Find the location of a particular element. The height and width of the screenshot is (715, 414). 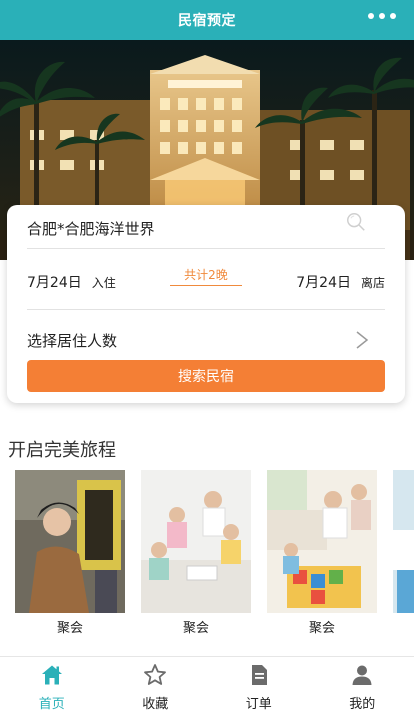

checkout-date-text: 7月24日 is located at coordinates (323, 283).